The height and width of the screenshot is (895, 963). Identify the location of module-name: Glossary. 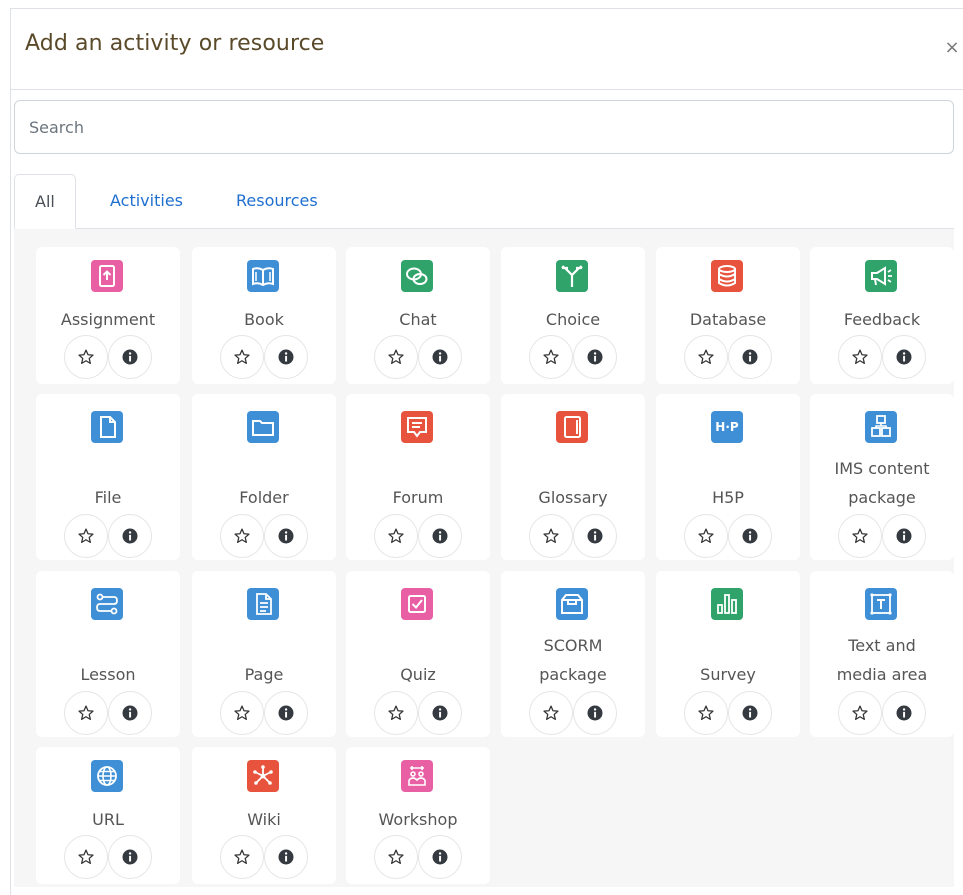
(573, 497).